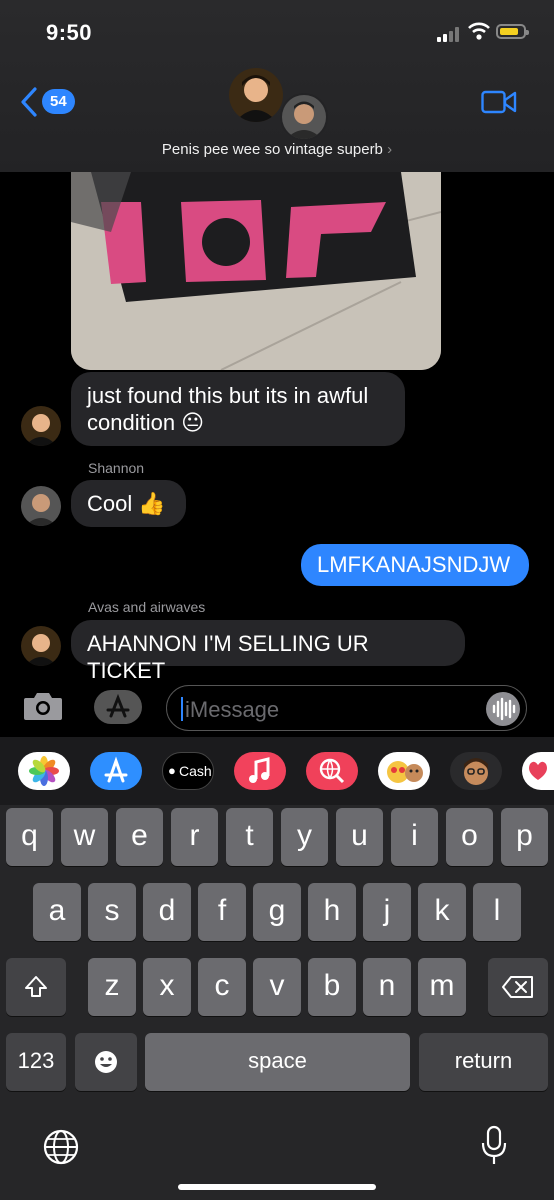 The width and height of the screenshot is (554, 1200). What do you see at coordinates (415, 565) in the screenshot?
I see `outgoing-message: LMFKANAJSNDJW` at bounding box center [415, 565].